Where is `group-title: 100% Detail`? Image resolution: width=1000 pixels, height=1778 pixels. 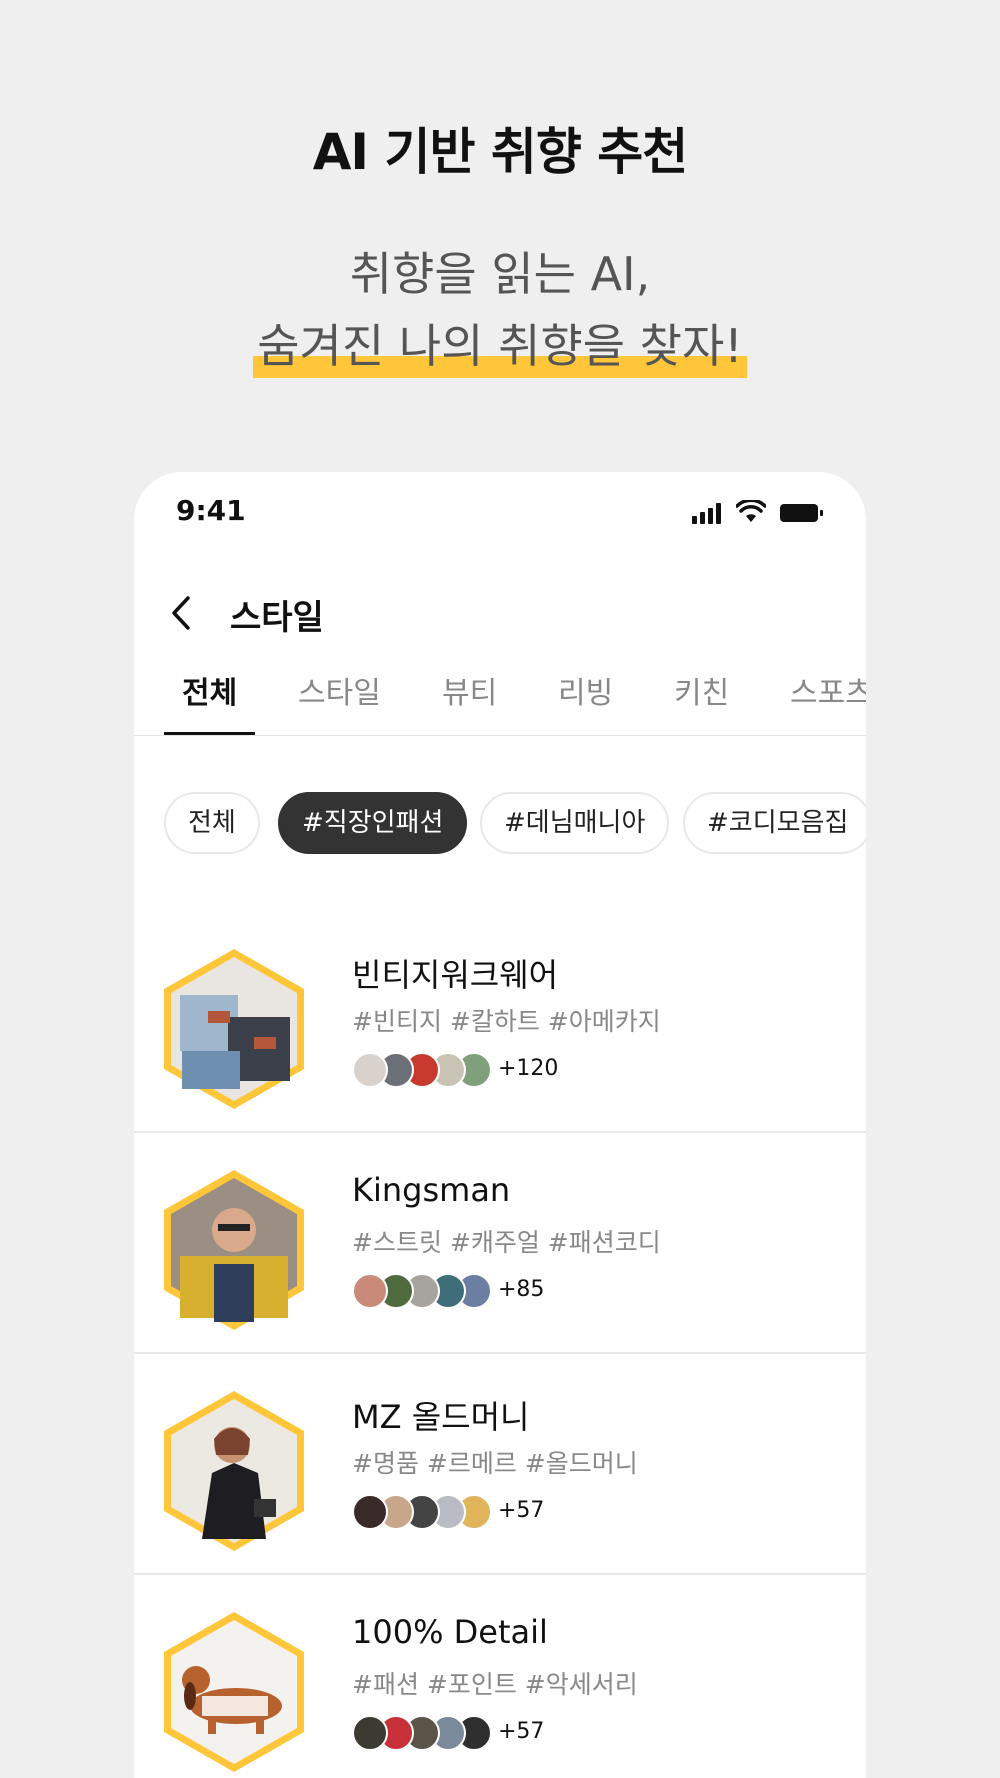 group-title: 100% Detail is located at coordinates (450, 1632).